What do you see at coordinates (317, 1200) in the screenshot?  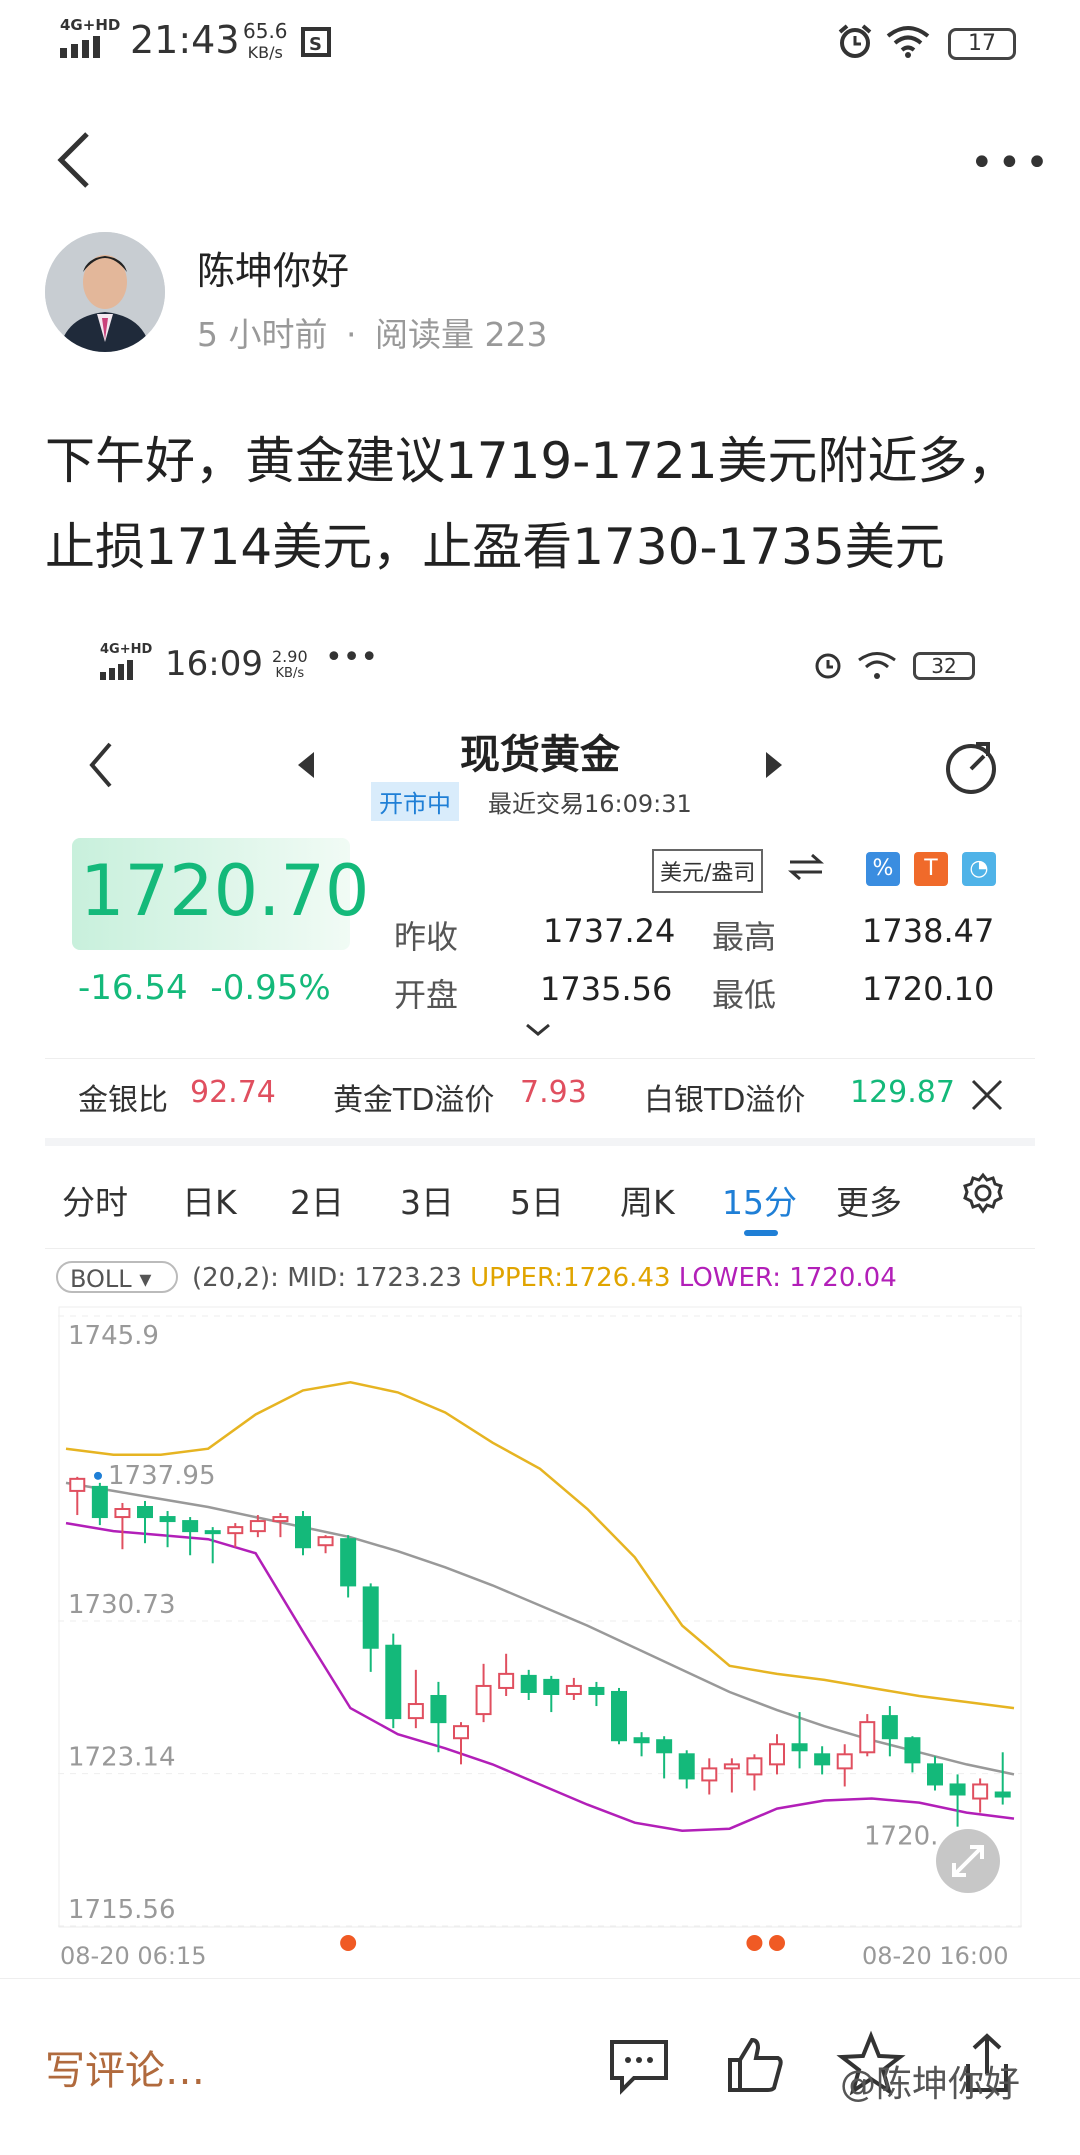 I see `tab-2day: 2日` at bounding box center [317, 1200].